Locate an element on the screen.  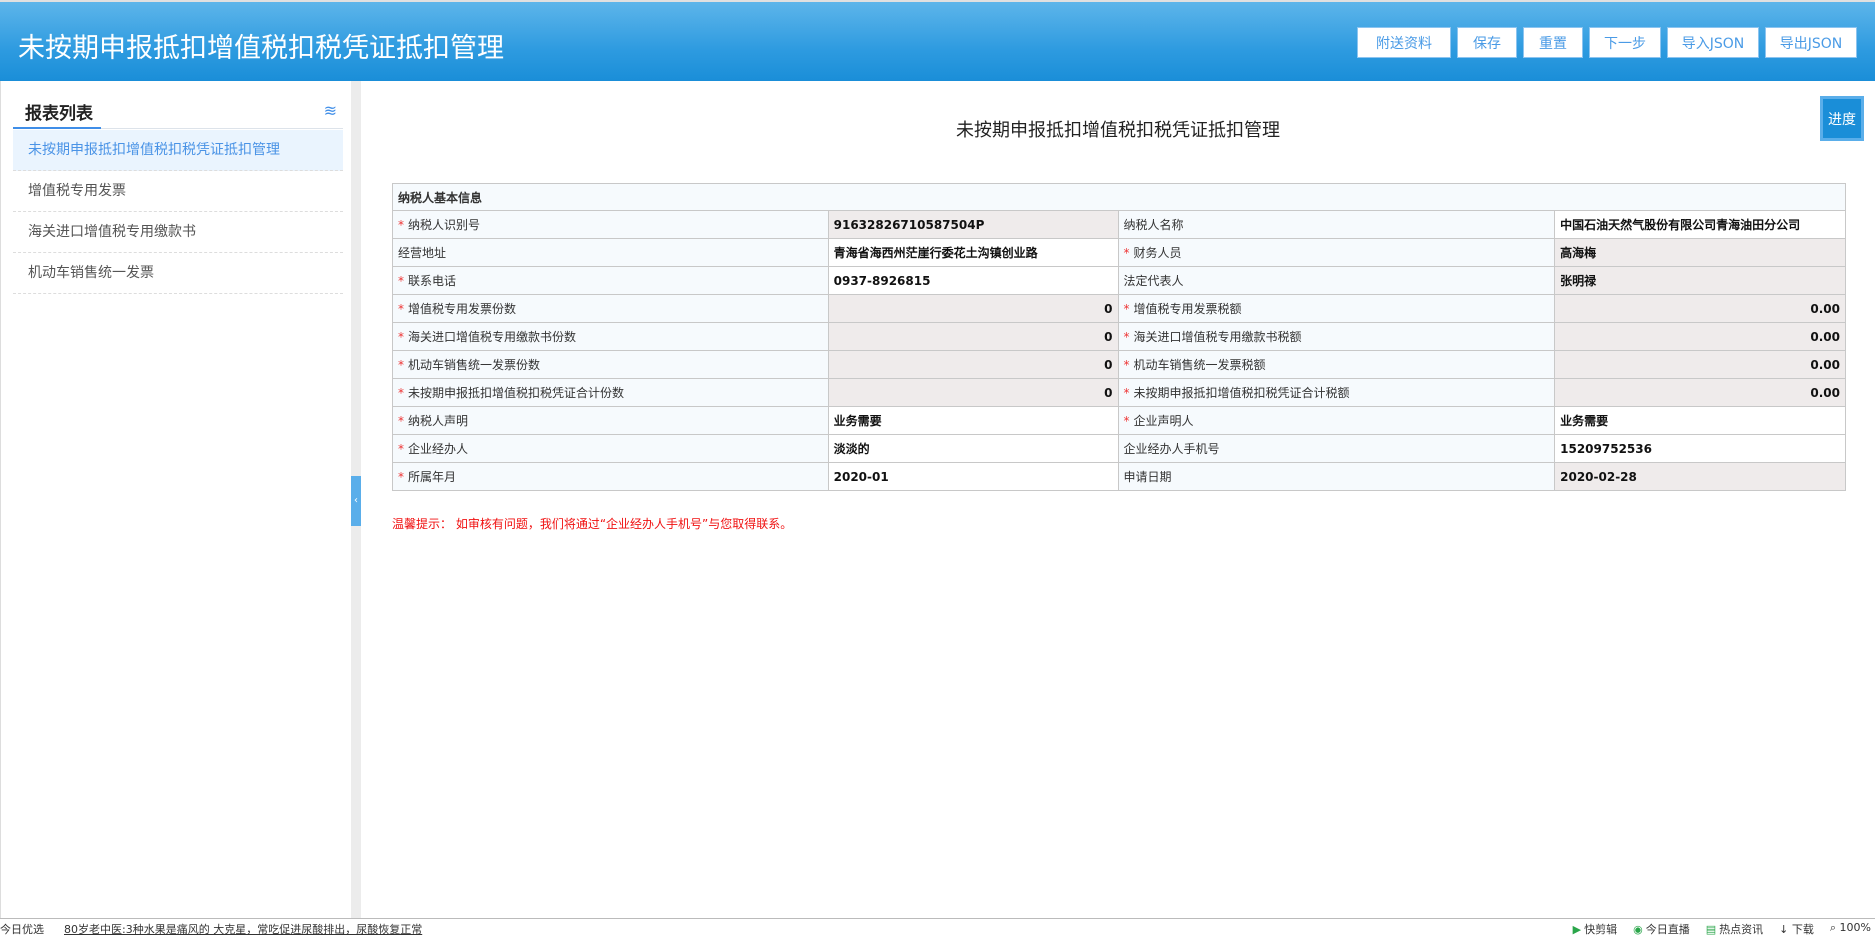
field-label: * 海关进口增值税专用缴款书份数 is located at coordinates (610, 336).